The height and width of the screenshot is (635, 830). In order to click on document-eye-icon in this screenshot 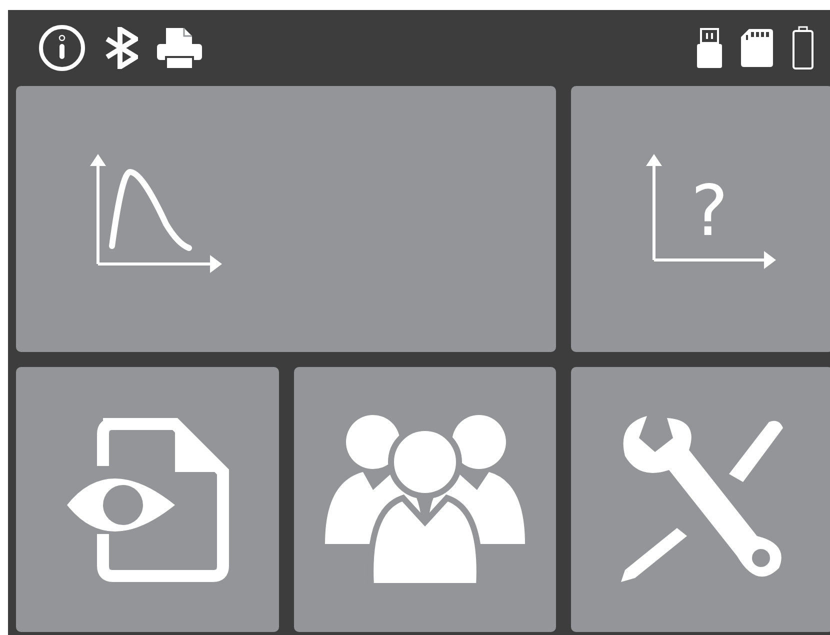, I will do `click(147, 500)`.